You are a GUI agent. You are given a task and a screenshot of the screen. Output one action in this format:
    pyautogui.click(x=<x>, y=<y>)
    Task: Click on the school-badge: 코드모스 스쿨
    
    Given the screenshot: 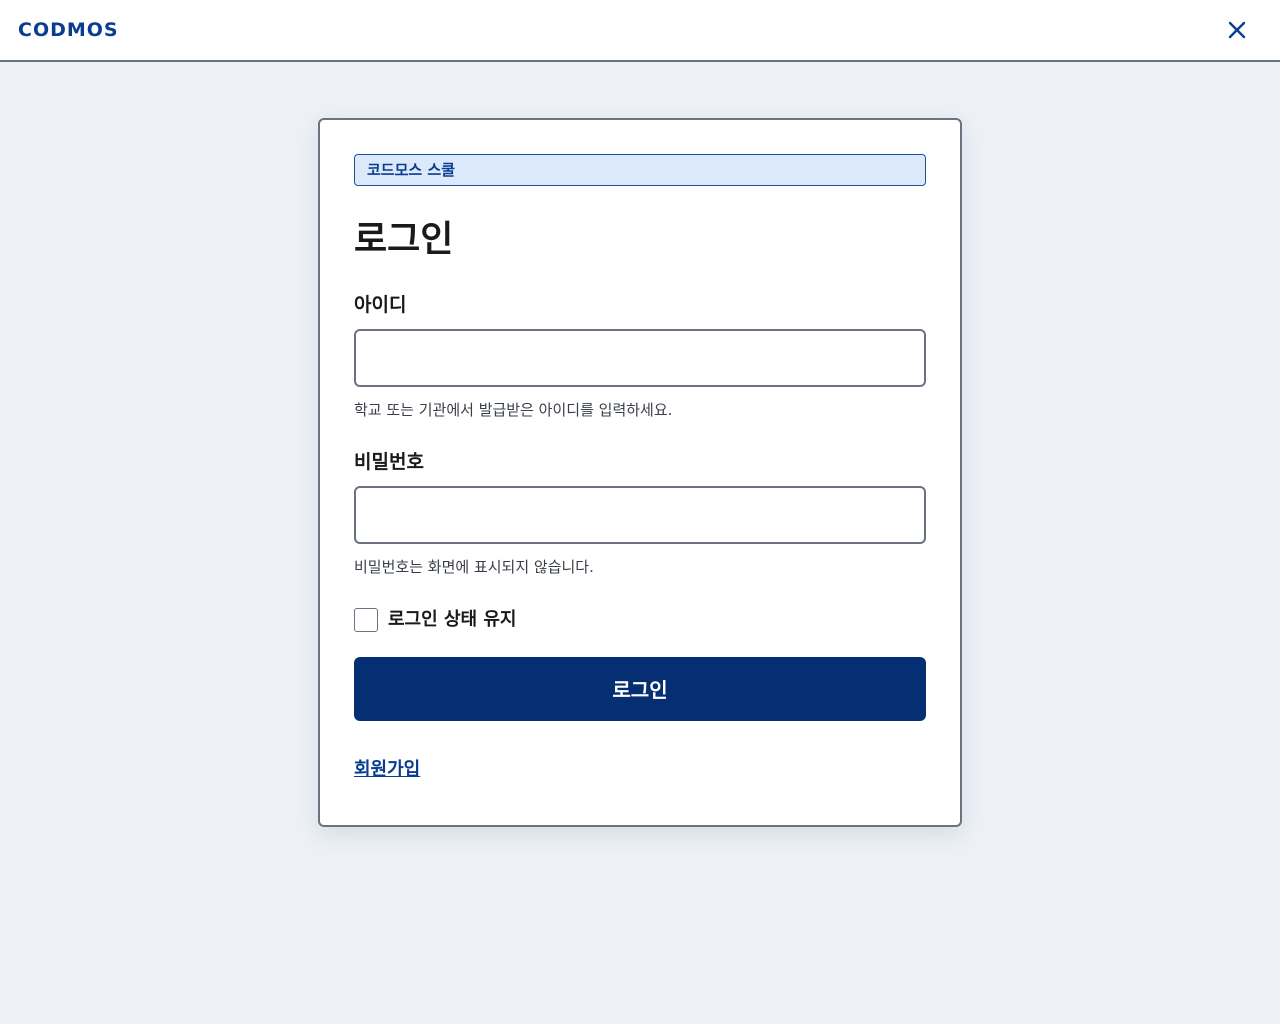 What is the action you would take?
    pyautogui.click(x=640, y=170)
    